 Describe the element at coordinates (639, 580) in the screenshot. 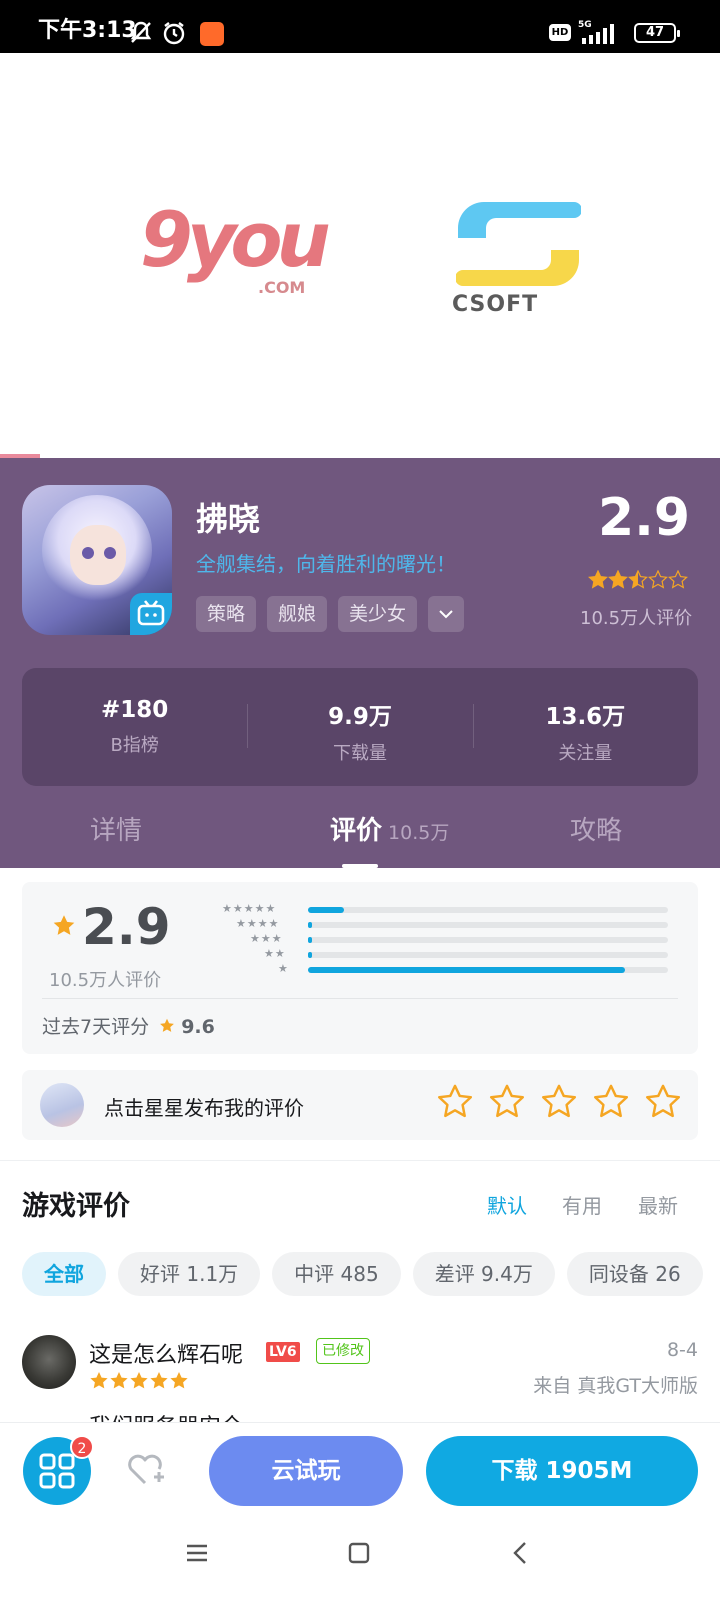

I see `app-score-stars` at that location.